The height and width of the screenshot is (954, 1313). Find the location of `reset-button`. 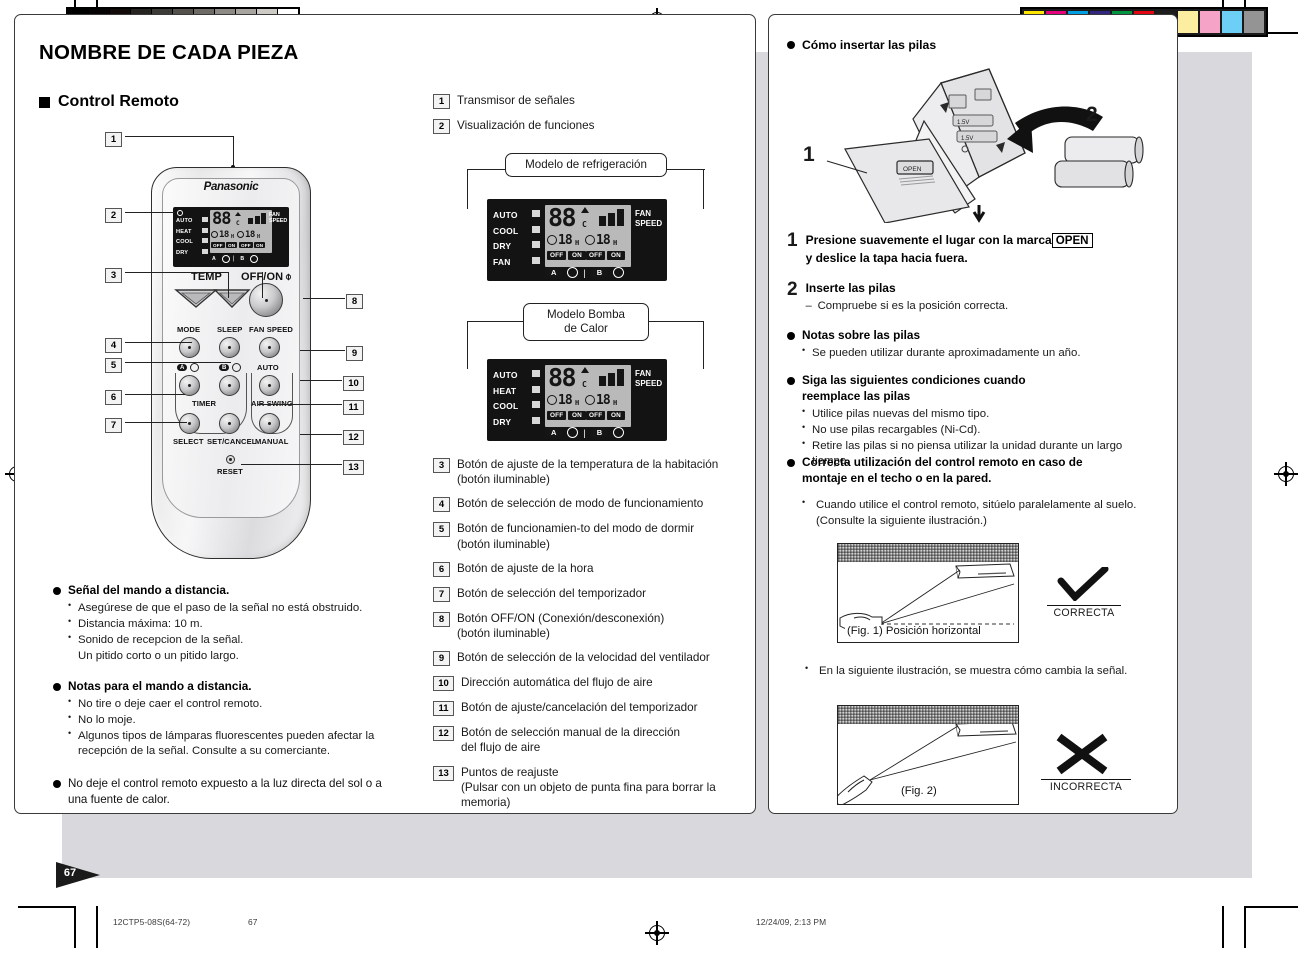

reset-button is located at coordinates (230, 459).